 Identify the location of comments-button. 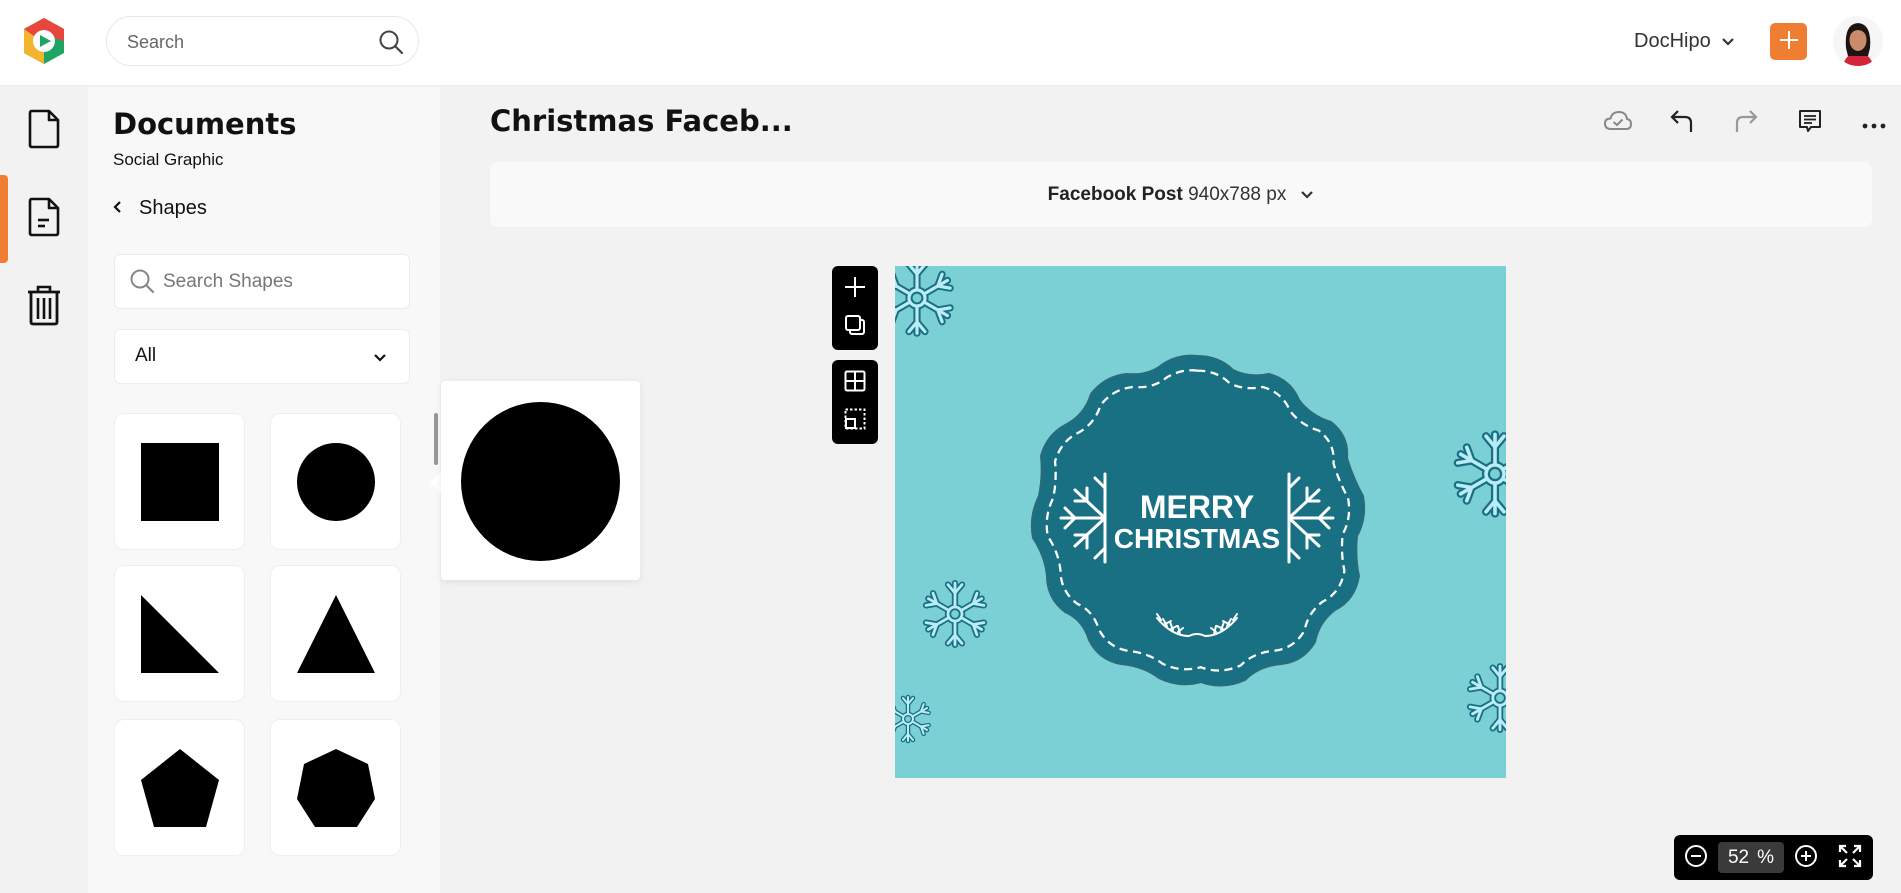
(1810, 123).